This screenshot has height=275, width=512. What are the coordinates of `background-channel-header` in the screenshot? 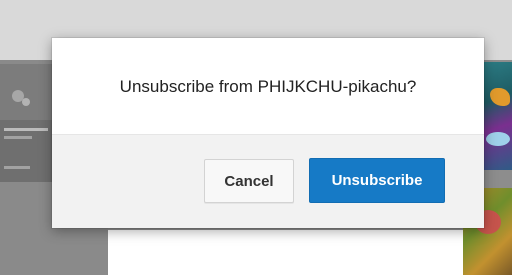 It's located at (27, 92).